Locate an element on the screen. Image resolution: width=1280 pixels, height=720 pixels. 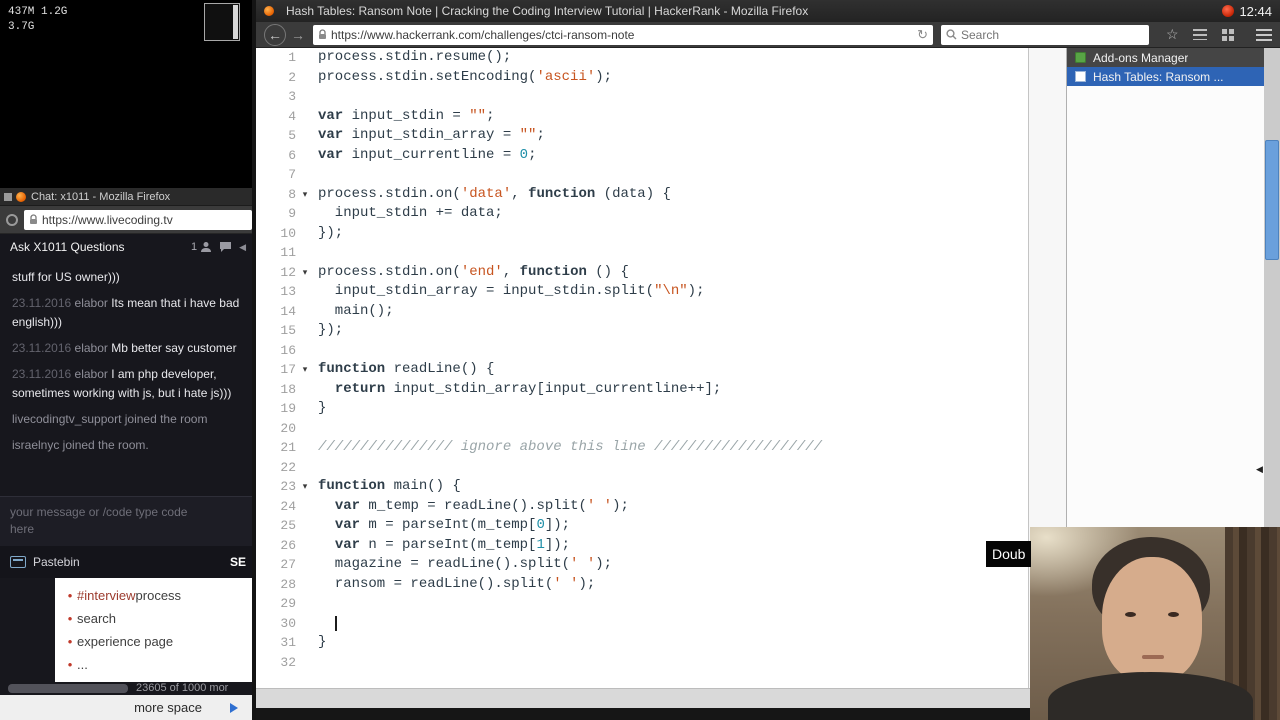
search-bar is located at coordinates (1045, 34).